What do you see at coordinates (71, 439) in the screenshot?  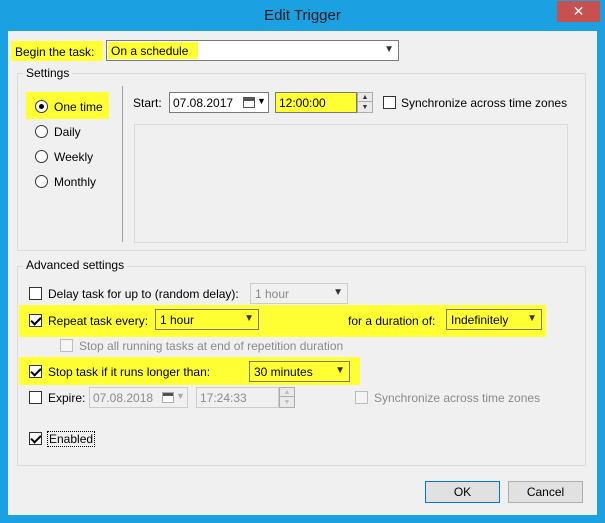 I see `enabled-label: Enabled` at bounding box center [71, 439].